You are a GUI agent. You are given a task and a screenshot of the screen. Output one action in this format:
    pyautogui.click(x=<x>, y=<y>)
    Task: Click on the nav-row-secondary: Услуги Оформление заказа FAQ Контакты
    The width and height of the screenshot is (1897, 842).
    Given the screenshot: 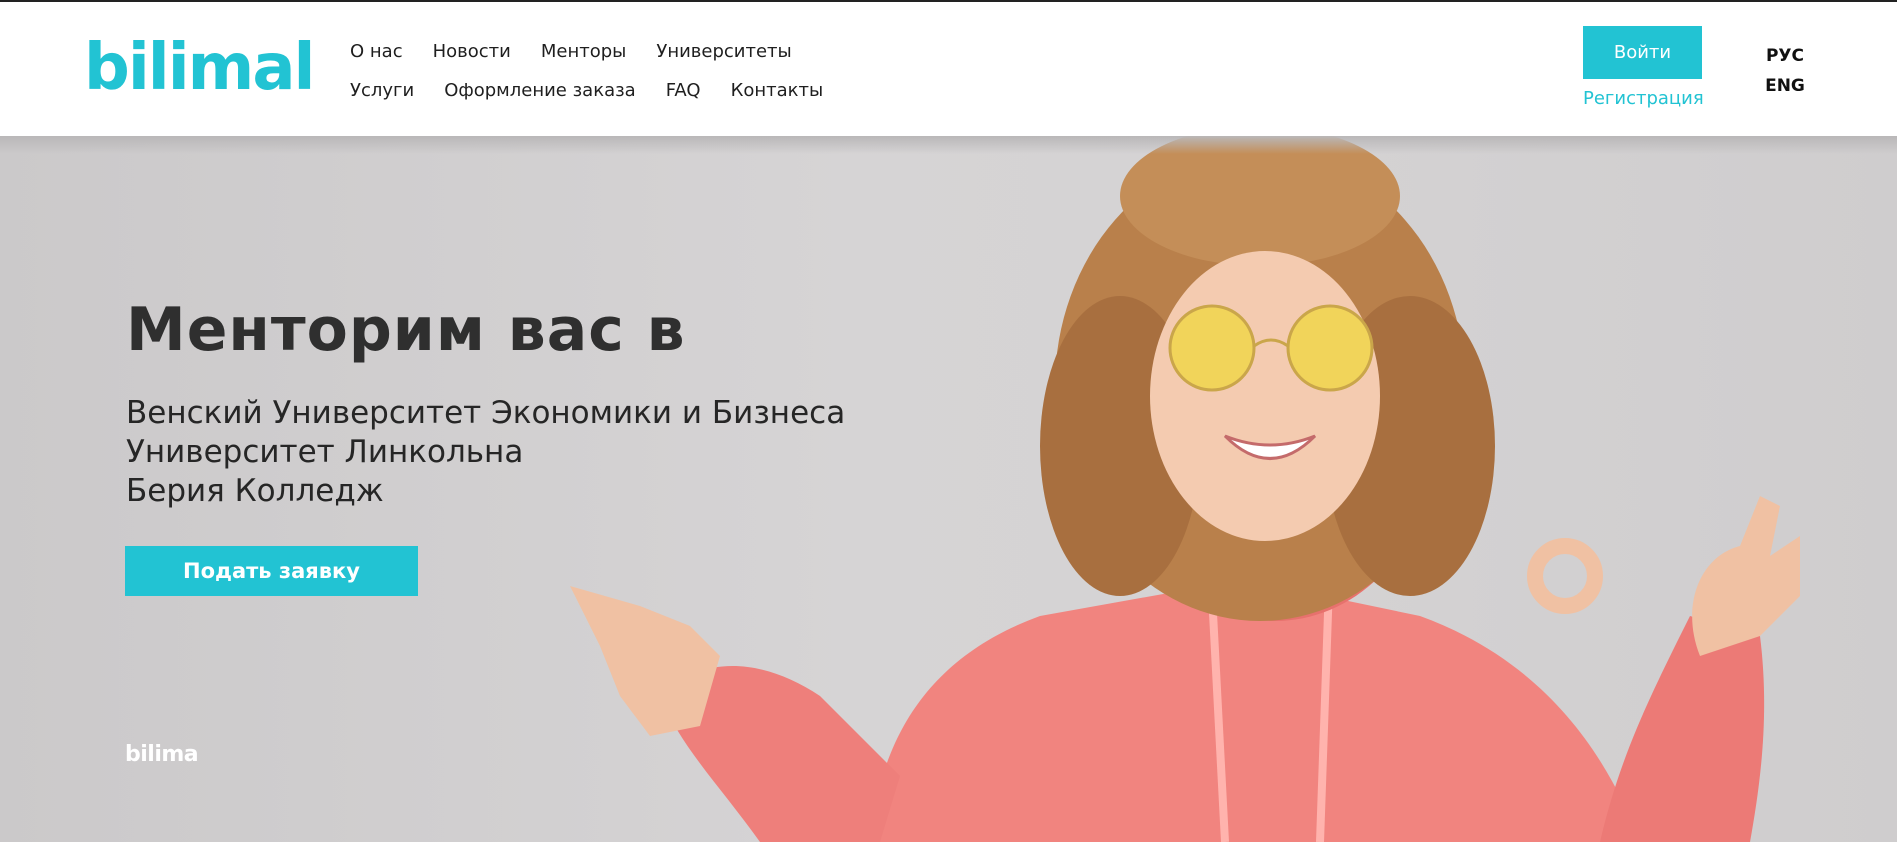 What is the action you would take?
    pyautogui.click(x=586, y=91)
    